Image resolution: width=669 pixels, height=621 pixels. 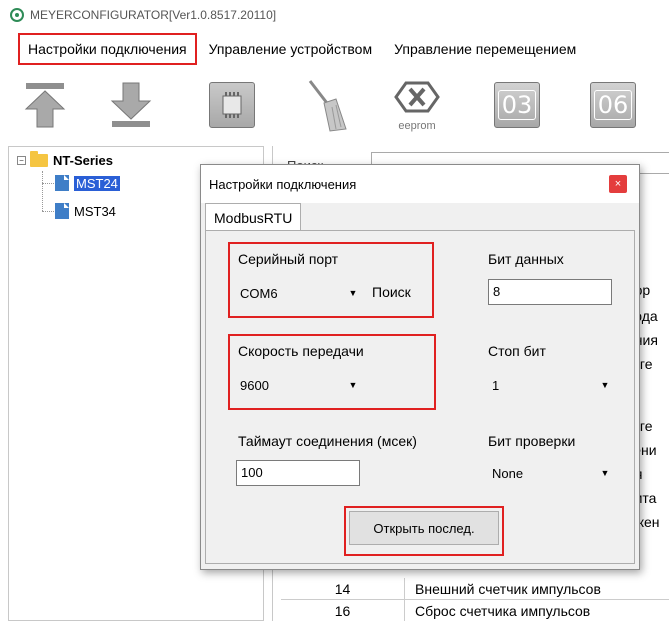 I want to click on upload-arrow-icon, so click(x=45, y=105).